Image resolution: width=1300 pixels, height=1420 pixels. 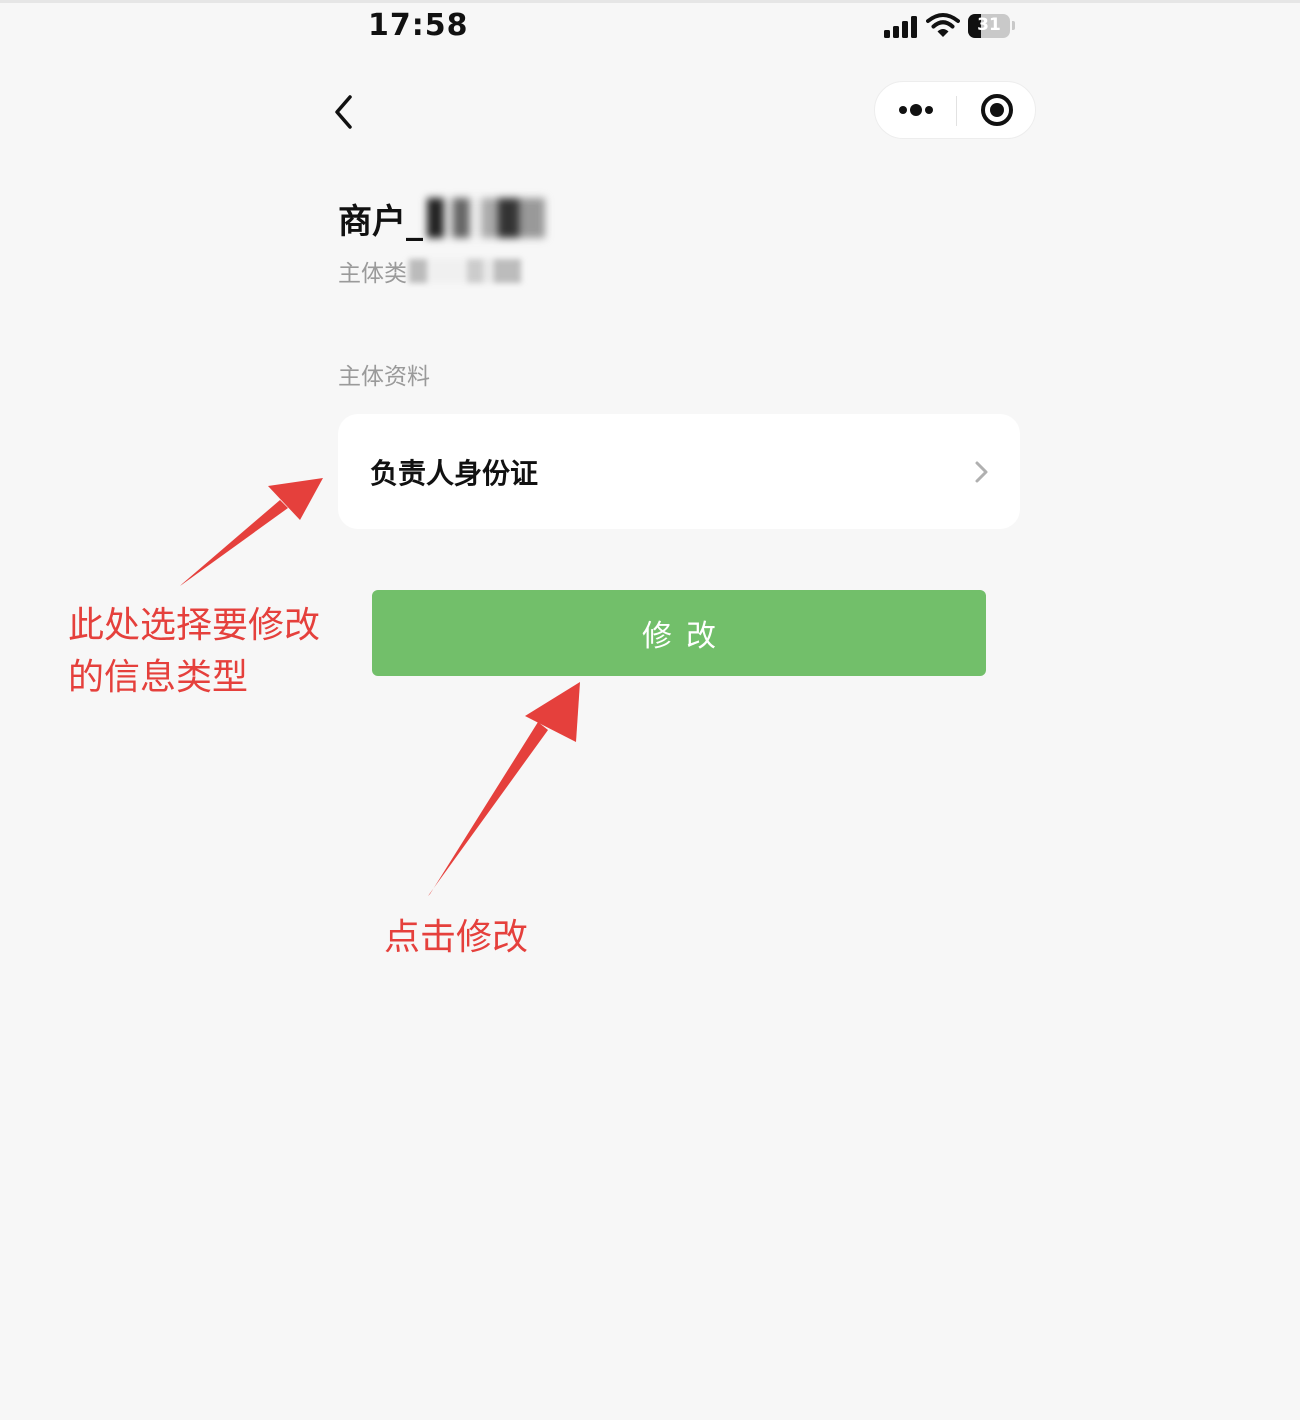 I want to click on entity-type-row: 主体类, so click(x=429, y=271).